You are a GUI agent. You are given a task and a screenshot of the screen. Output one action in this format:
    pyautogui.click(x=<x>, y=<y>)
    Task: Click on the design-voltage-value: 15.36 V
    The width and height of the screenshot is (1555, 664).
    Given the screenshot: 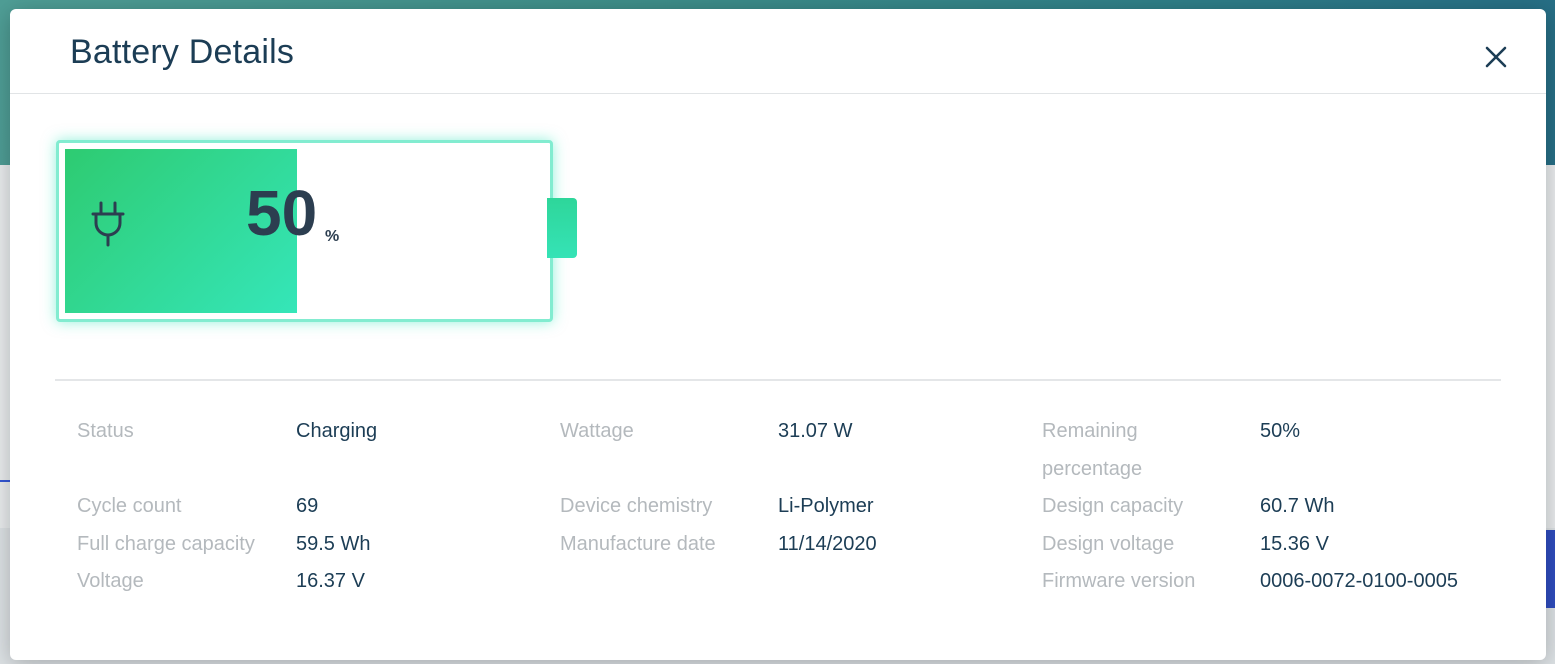 What is the action you would take?
    pyautogui.click(x=1294, y=544)
    